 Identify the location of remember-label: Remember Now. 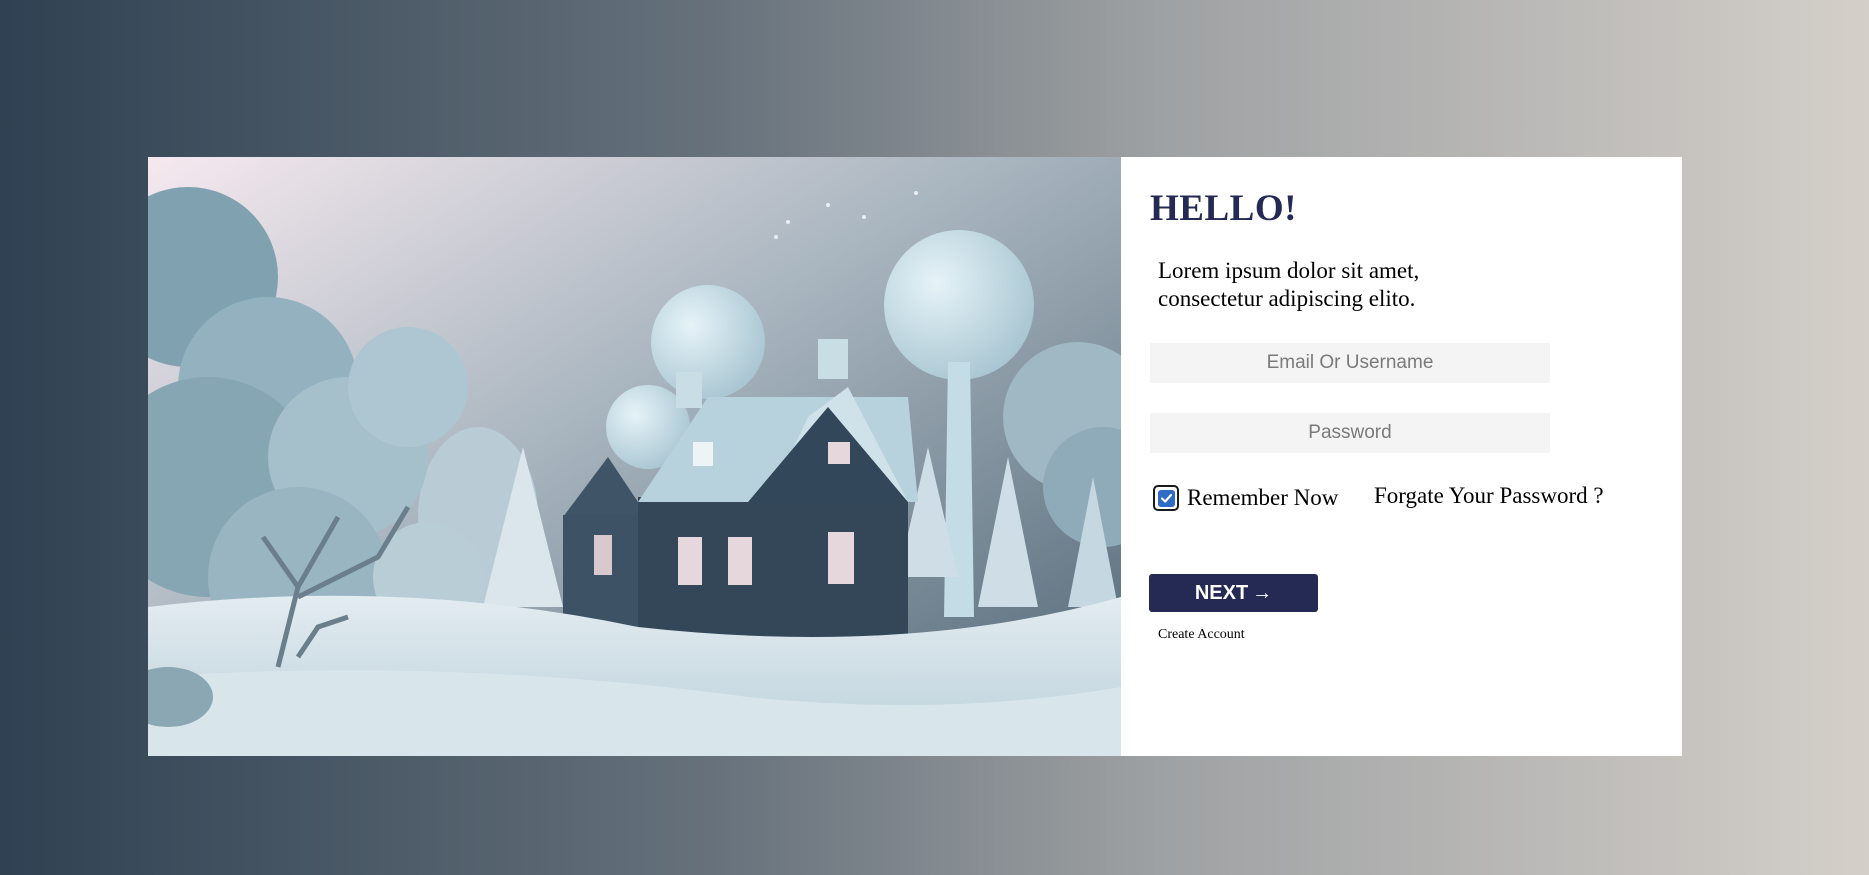
(1263, 497).